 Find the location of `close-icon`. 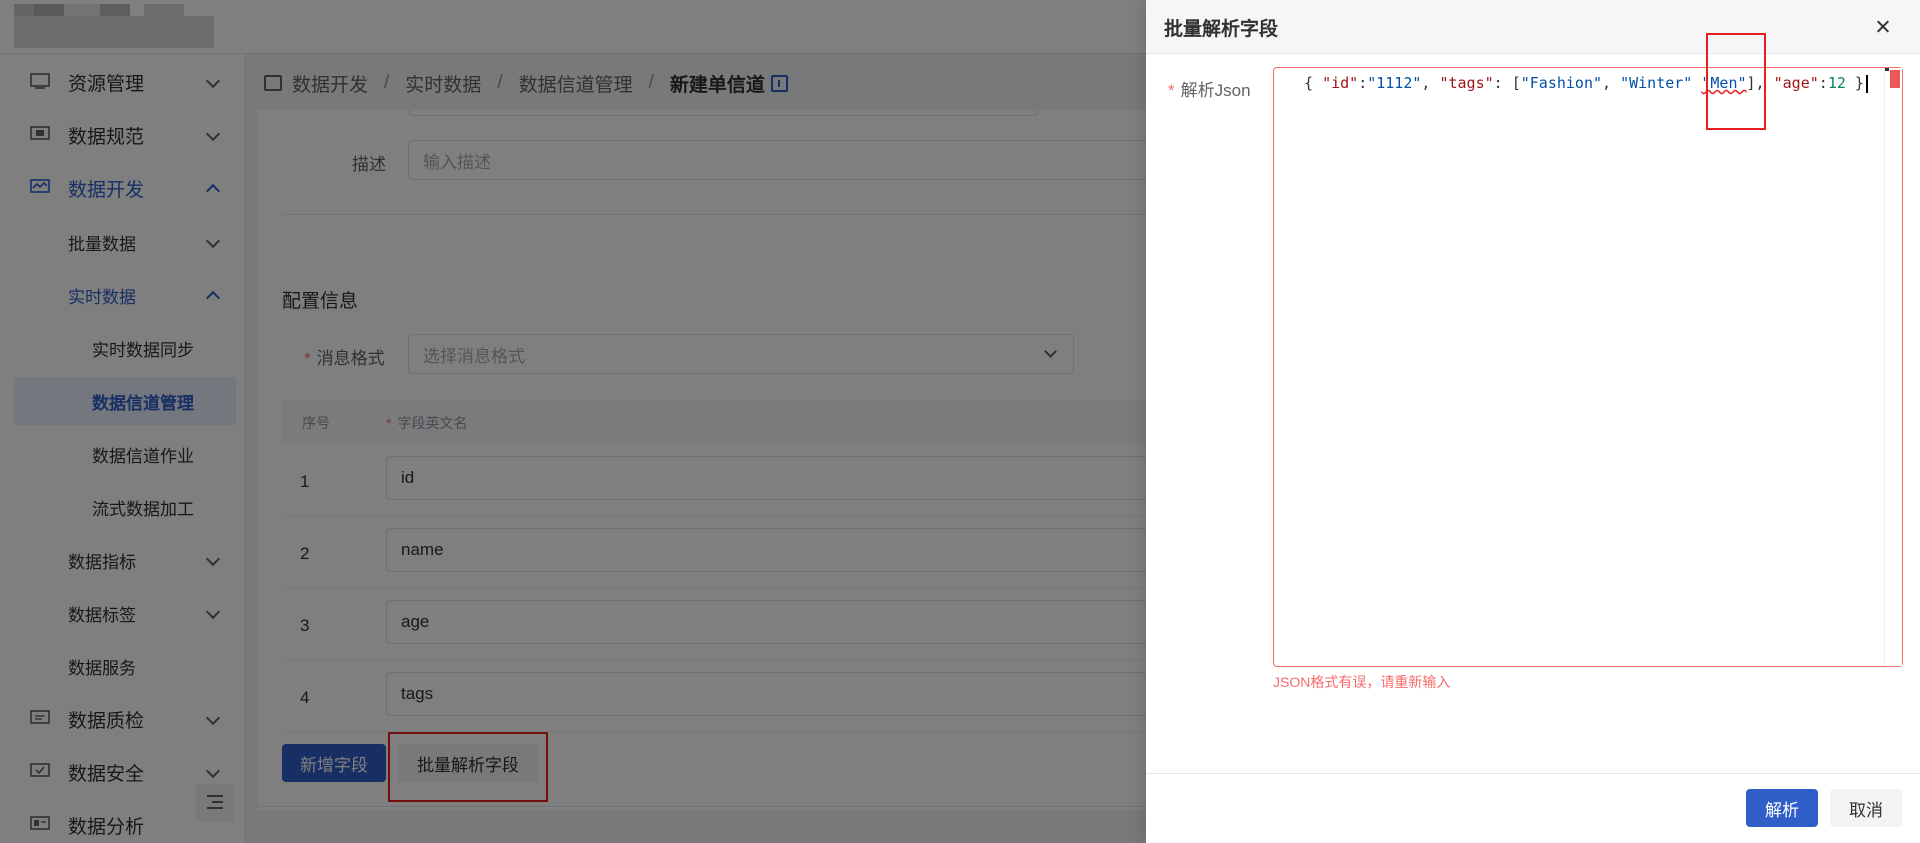

close-icon is located at coordinates (1883, 27).